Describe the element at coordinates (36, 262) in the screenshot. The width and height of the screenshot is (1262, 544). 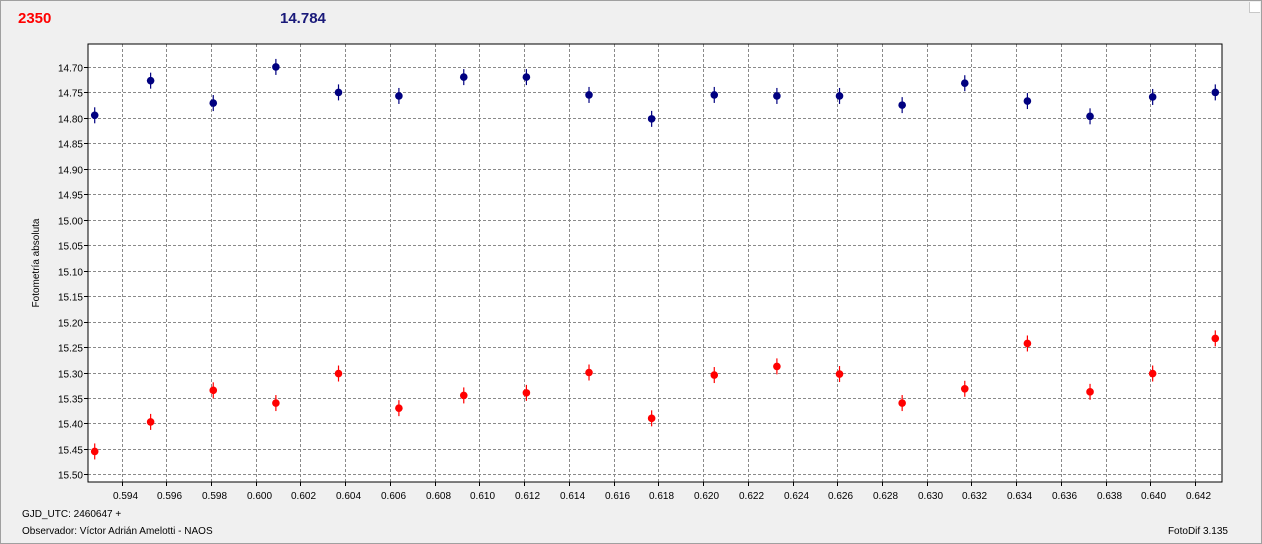
I see `y-axis-label: Fotometría absoluta` at that location.